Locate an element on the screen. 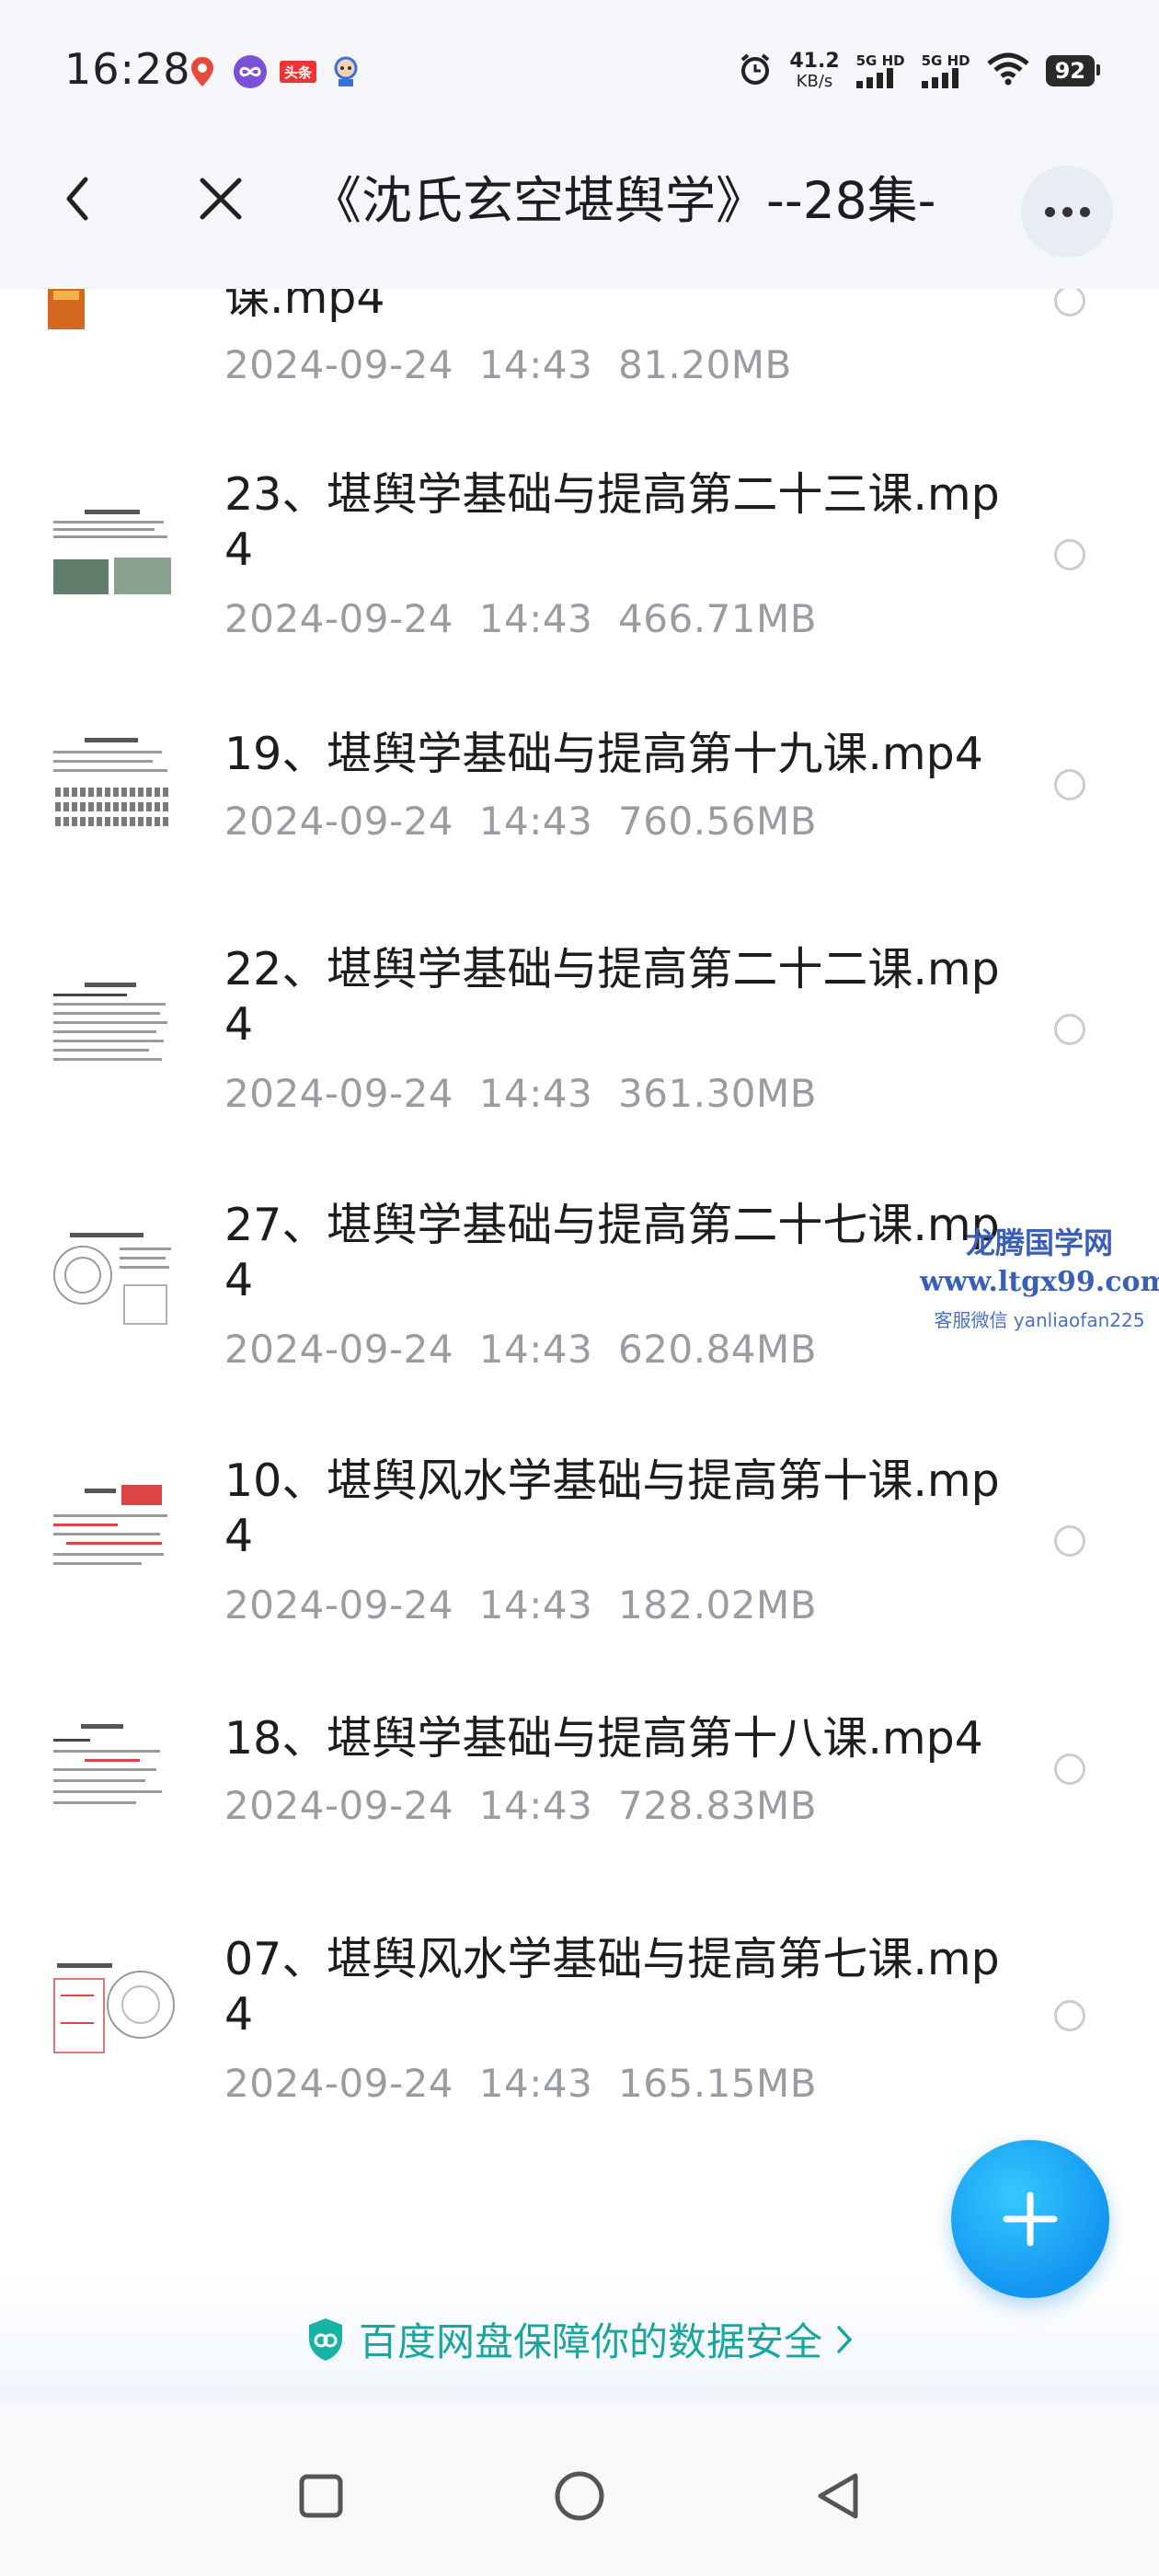 The width and height of the screenshot is (1159, 2576). file-name: 18、堪舆学基础与提高第十八课.mp4 is located at coordinates (603, 1738).